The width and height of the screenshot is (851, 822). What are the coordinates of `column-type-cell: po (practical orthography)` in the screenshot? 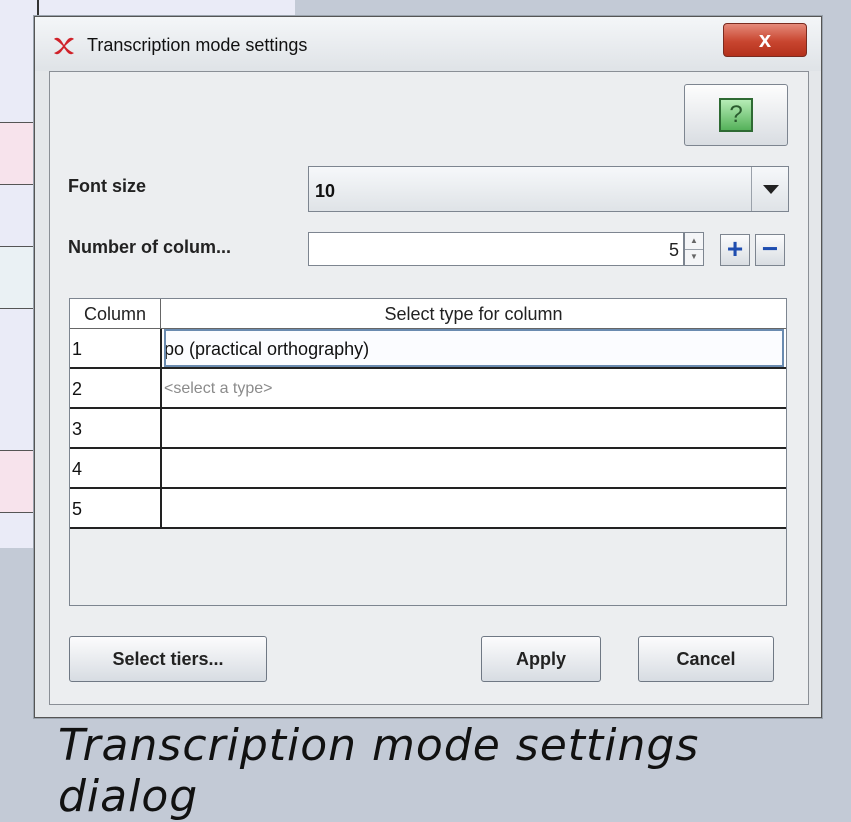 It's located at (474, 348).